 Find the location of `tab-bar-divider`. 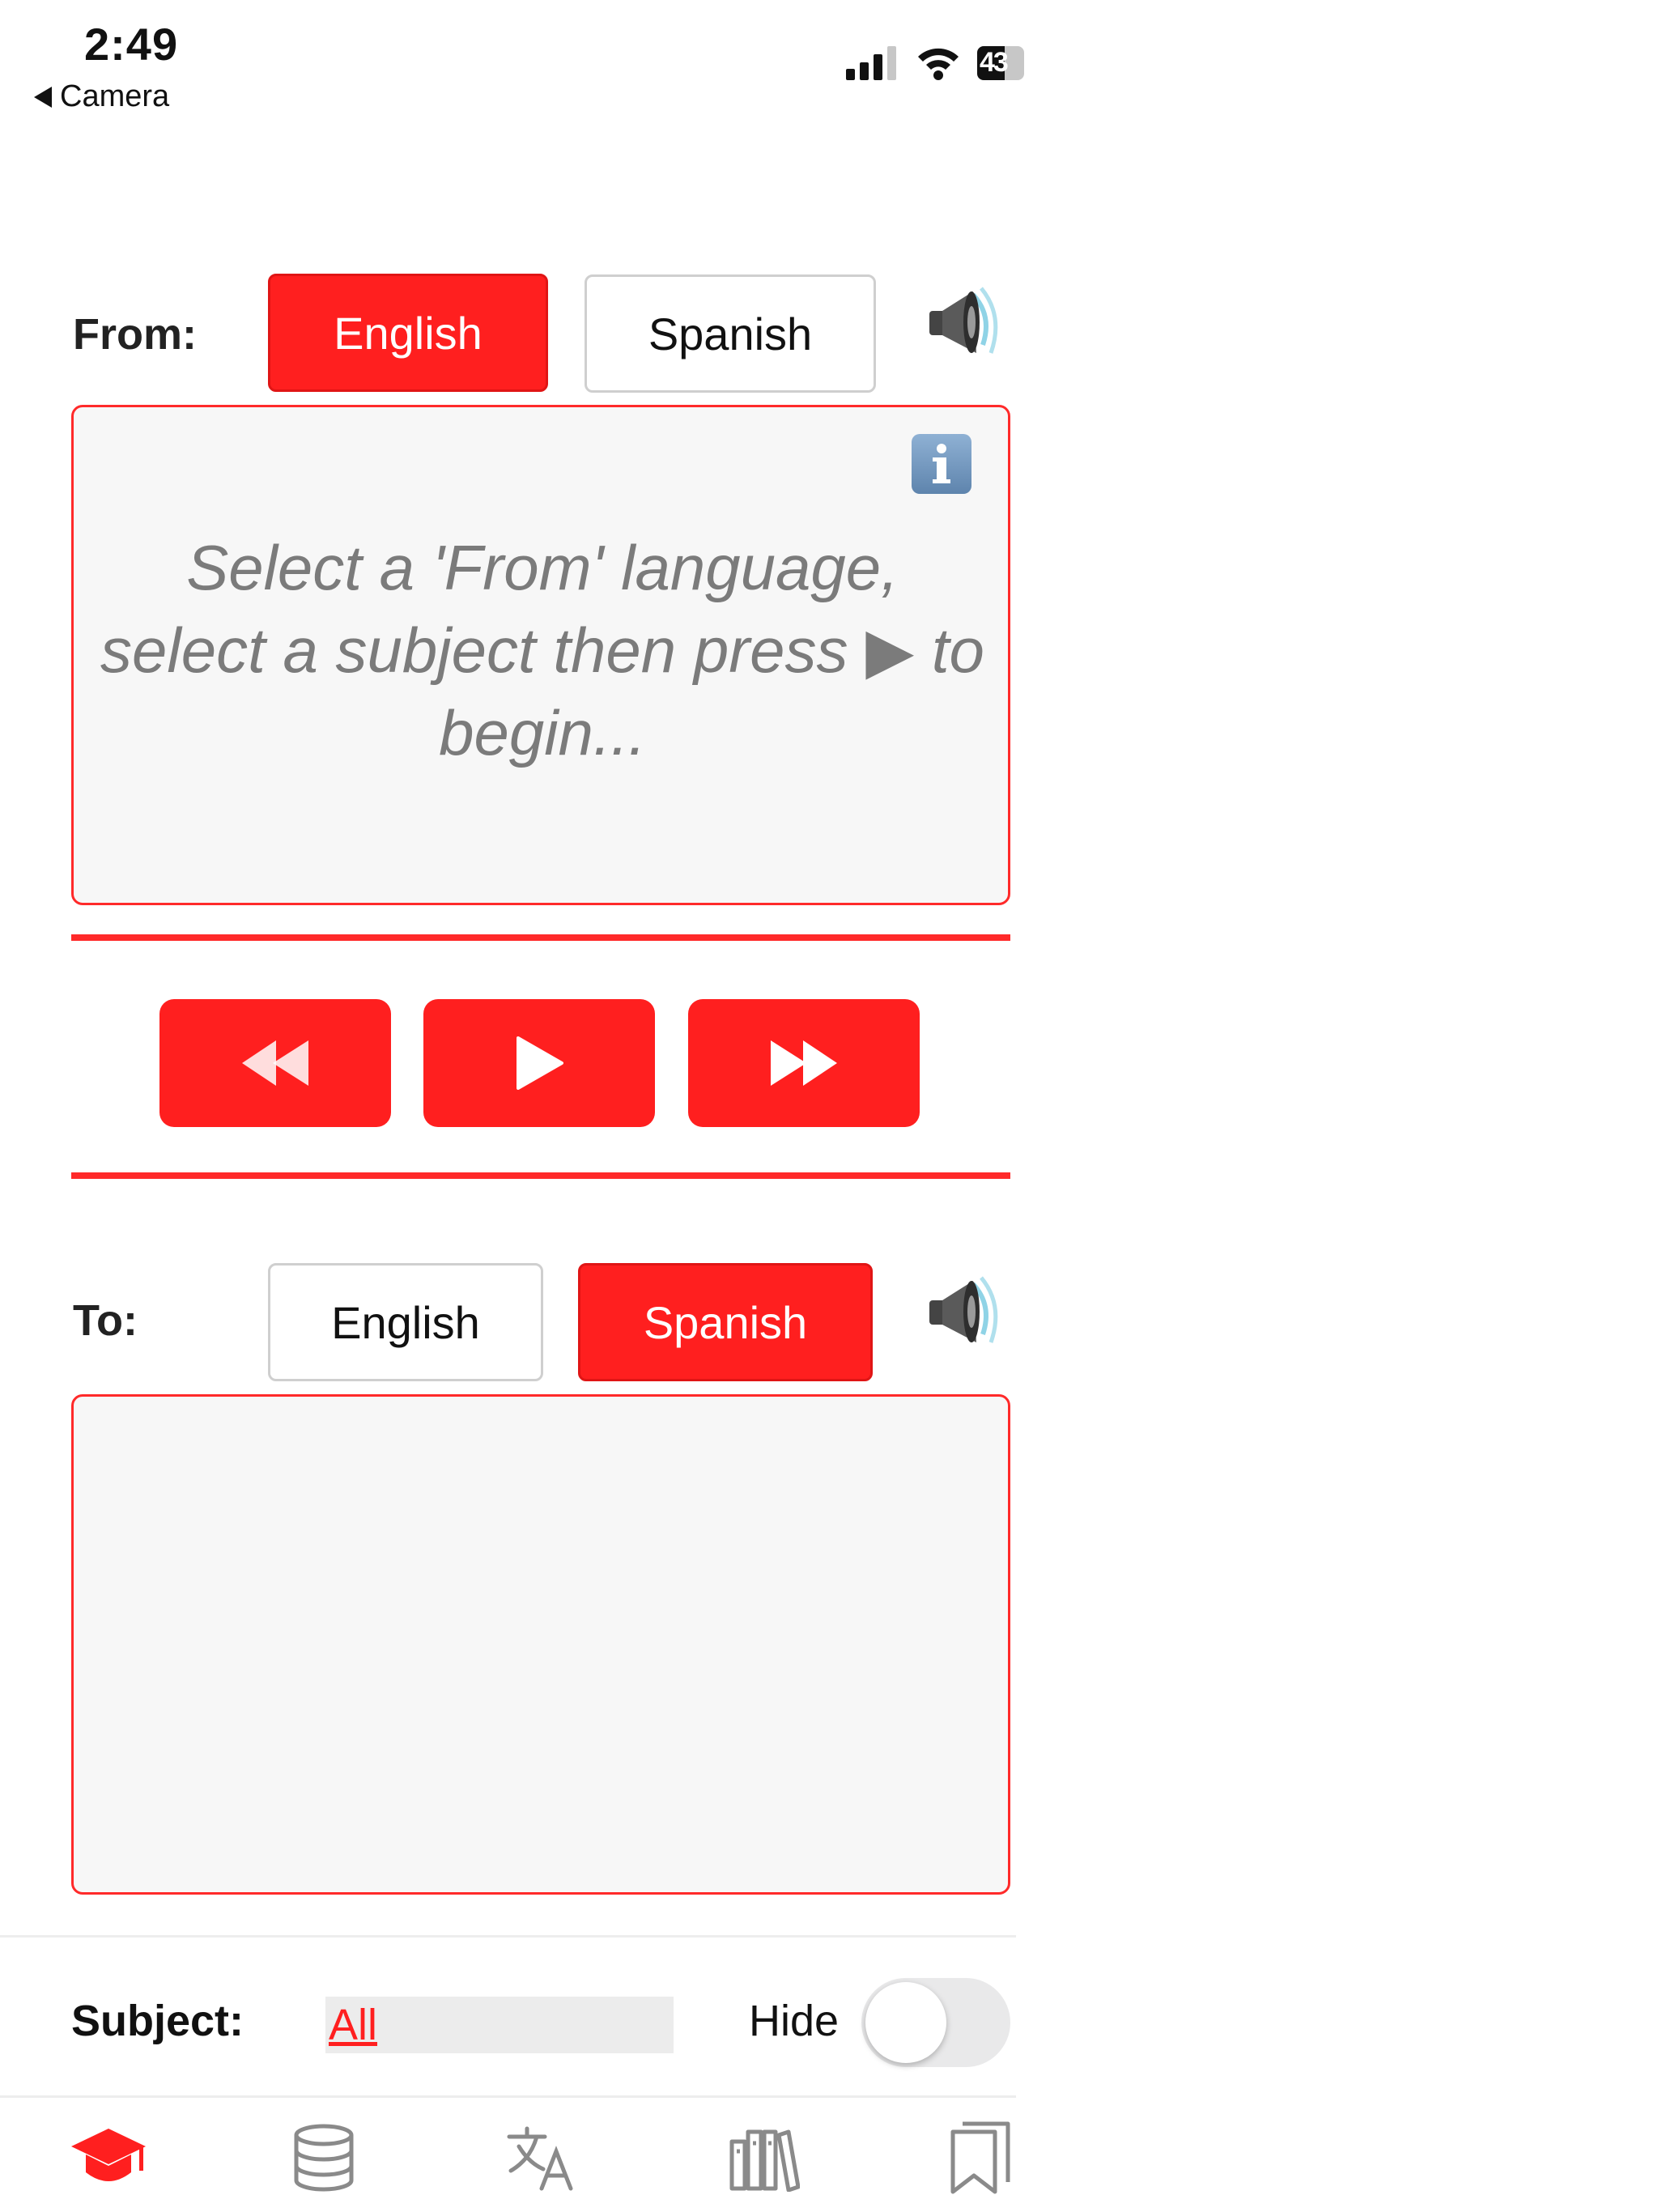

tab-bar-divider is located at coordinates (508, 2097).